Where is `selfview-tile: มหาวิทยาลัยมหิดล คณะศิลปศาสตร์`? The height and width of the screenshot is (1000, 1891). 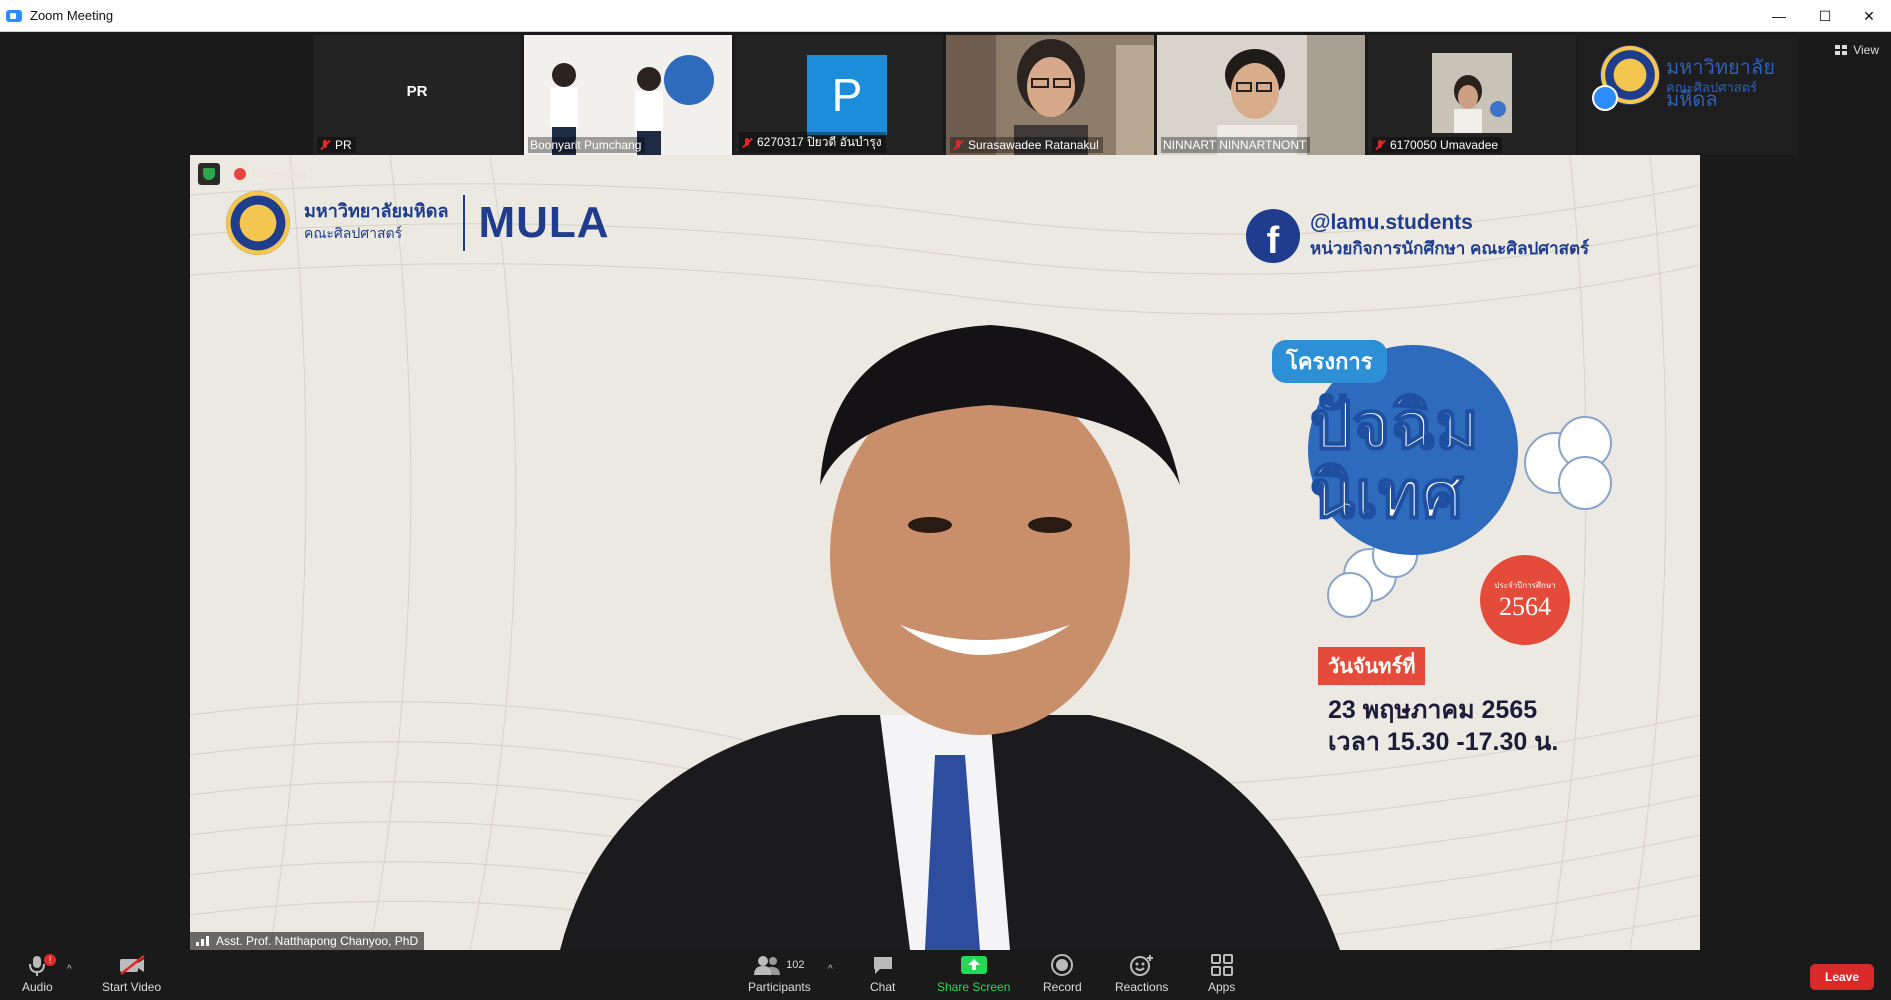 selfview-tile: มหาวิทยาลัยมหิดล คณะศิลปศาสตร์ is located at coordinates (1688, 95).